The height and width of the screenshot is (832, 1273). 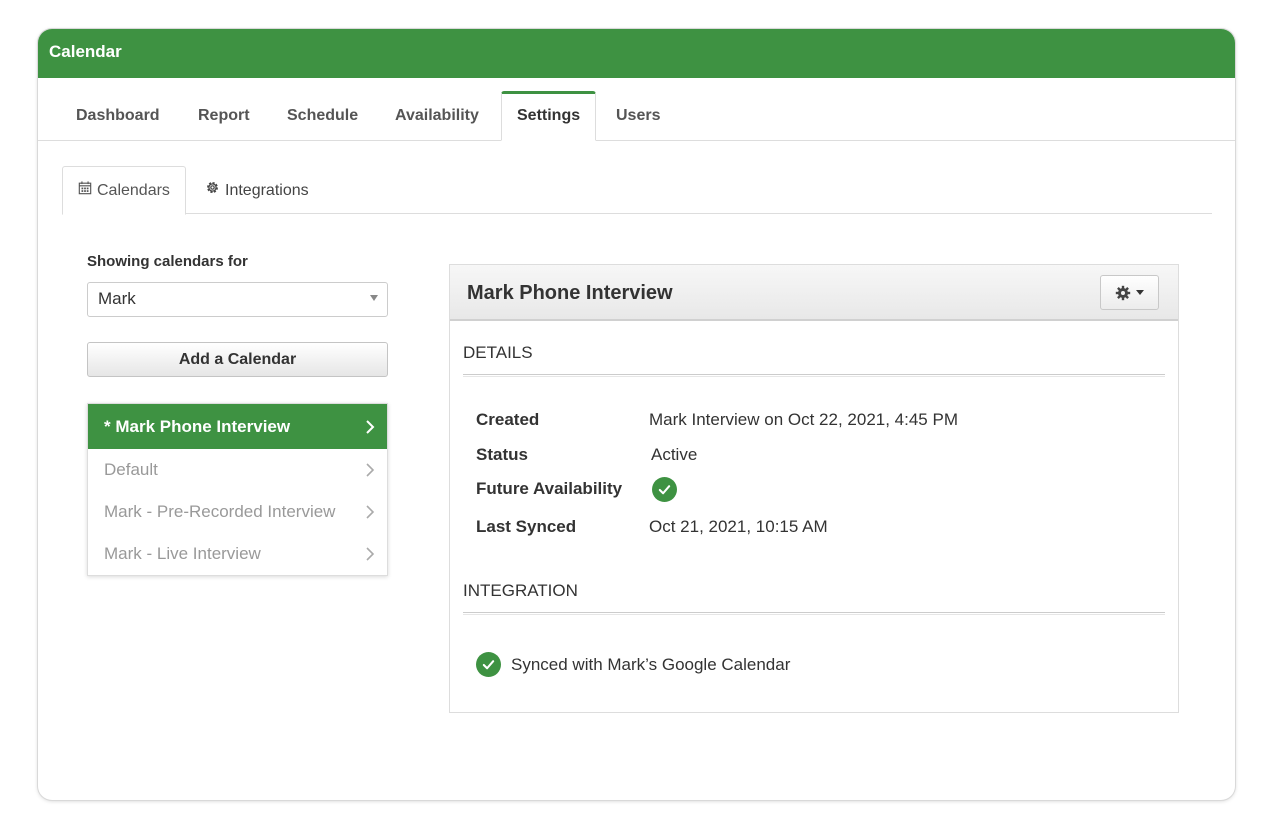 I want to click on future-availability-value, so click(x=664, y=489).